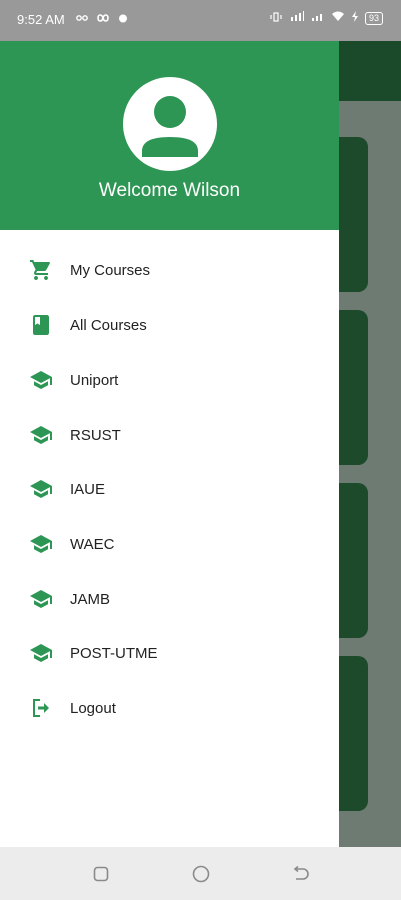  Describe the element at coordinates (169, 489) in the screenshot. I see `menu-item-iaue: IAUE` at that location.